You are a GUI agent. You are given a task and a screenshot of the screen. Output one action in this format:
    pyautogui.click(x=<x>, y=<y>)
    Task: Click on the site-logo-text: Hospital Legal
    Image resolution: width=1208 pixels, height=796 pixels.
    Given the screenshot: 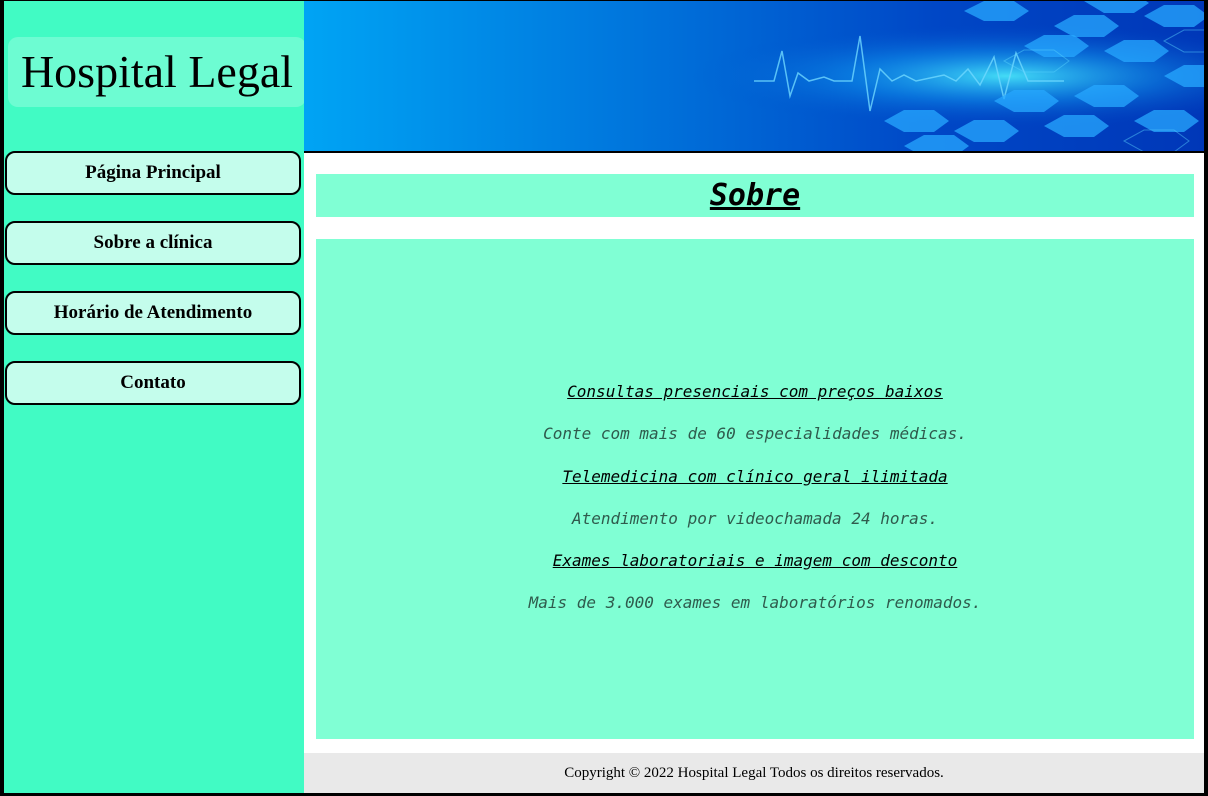 What is the action you would take?
    pyautogui.click(x=157, y=72)
    